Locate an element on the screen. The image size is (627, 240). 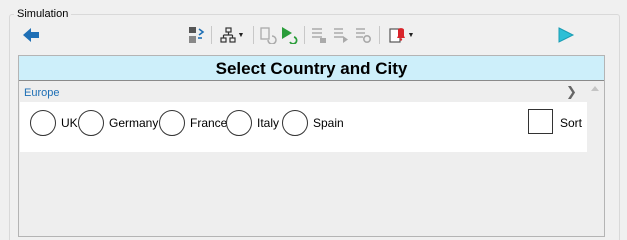
list-settings-button is located at coordinates (363, 35).